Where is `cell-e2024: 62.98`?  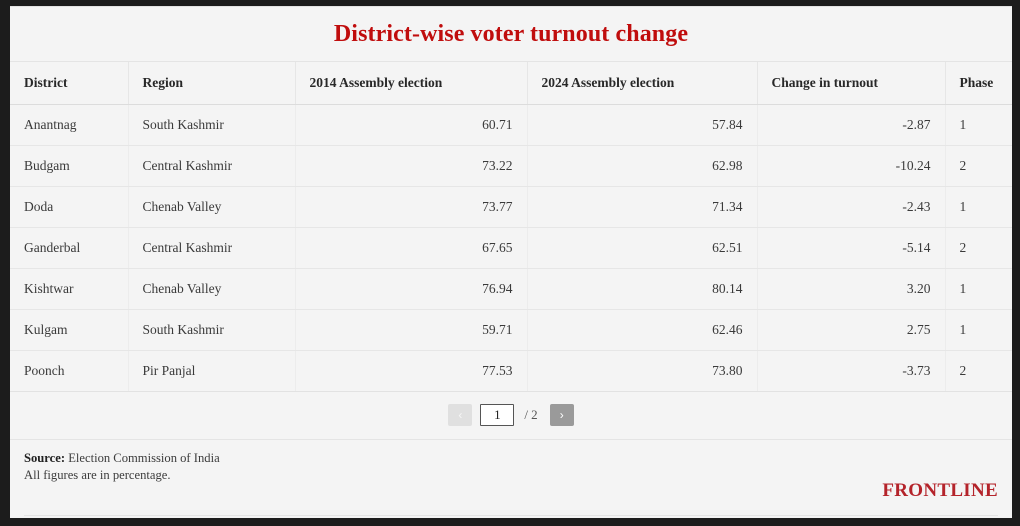 cell-e2024: 62.98 is located at coordinates (642, 166).